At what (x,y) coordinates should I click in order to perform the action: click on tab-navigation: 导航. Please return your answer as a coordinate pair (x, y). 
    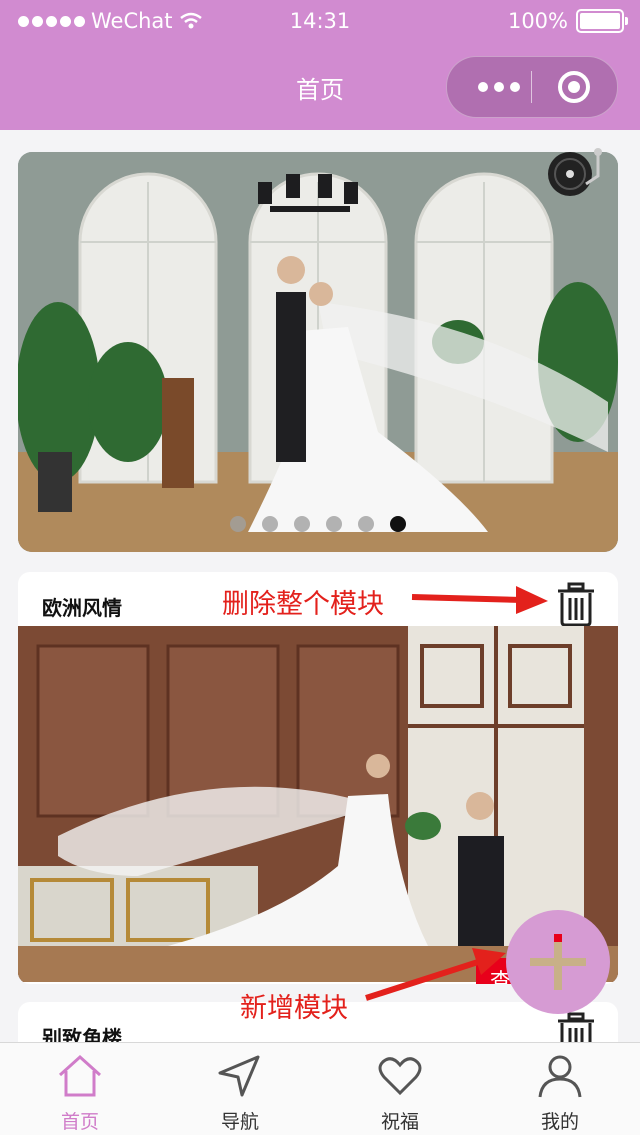
    Looking at the image, I should click on (240, 1089).